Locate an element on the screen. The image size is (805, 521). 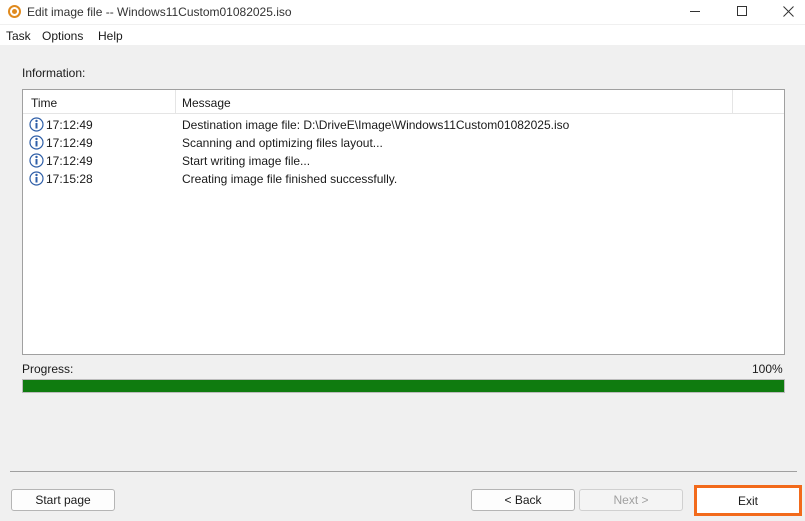
information-label: Information: is located at coordinates (54, 73).